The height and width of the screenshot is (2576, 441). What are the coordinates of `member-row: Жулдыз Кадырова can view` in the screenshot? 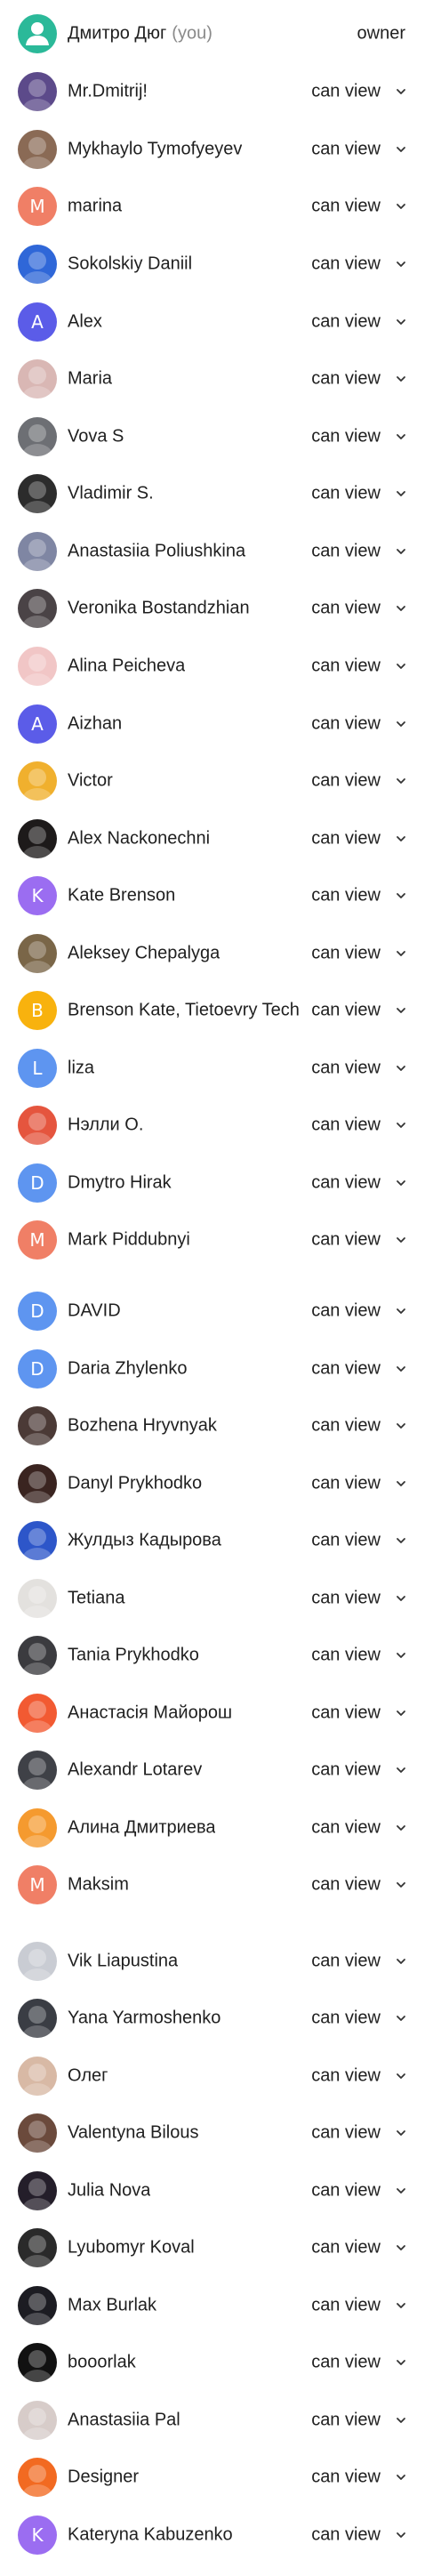 It's located at (212, 1541).